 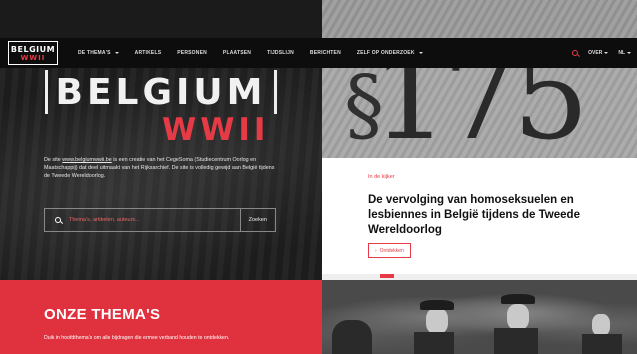 I want to click on over-label: OVER, so click(x=595, y=53).